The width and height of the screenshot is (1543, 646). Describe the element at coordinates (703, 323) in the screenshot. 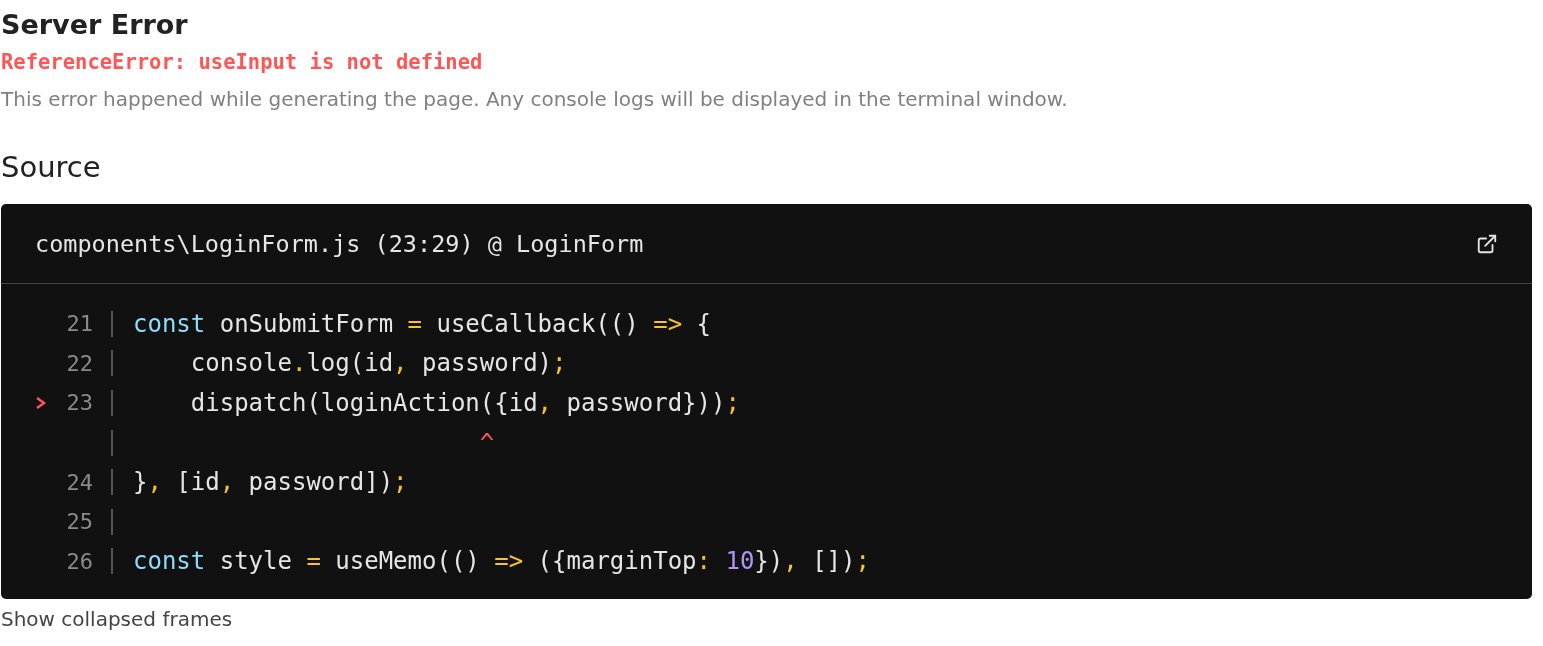

I see `code-token: {` at that location.